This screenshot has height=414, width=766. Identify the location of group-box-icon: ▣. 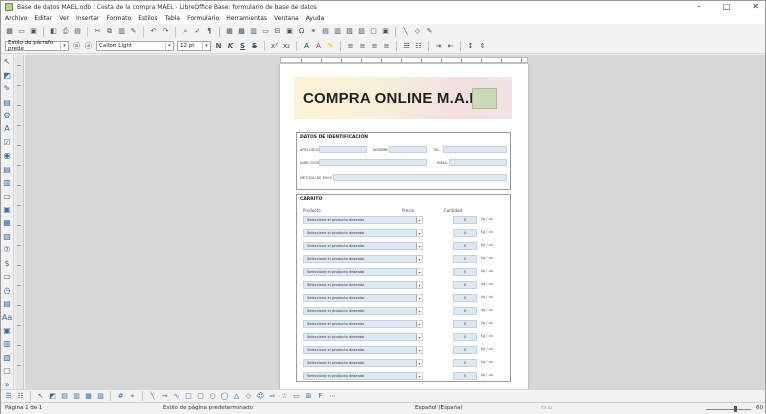
(7, 330).